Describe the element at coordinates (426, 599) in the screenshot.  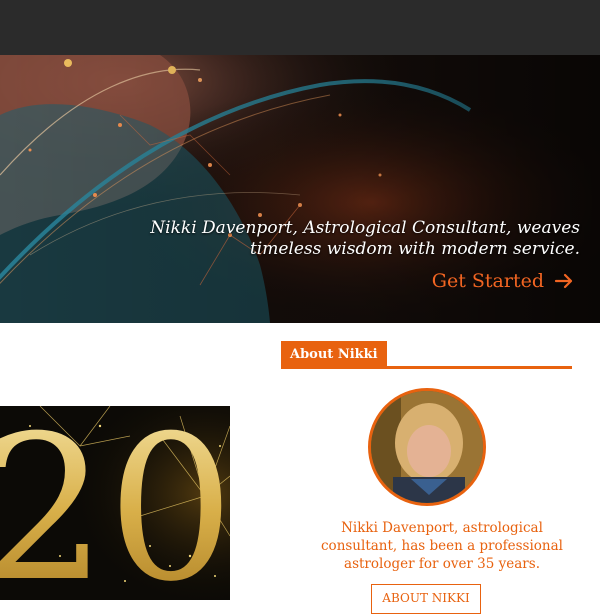
I see `about-nikki-button: ABOUT NIKKI` at that location.